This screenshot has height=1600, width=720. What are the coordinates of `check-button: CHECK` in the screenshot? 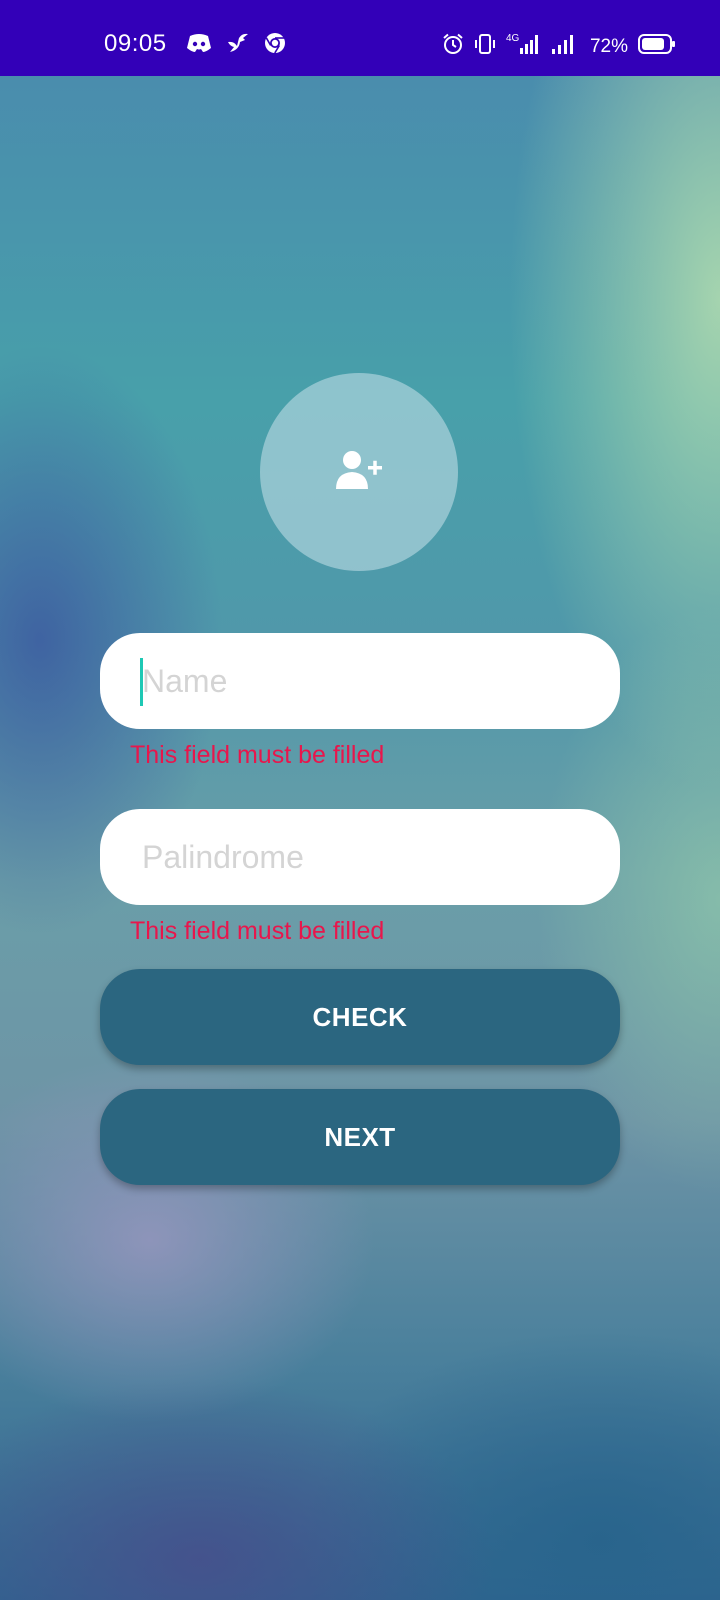 It's located at (360, 1017).